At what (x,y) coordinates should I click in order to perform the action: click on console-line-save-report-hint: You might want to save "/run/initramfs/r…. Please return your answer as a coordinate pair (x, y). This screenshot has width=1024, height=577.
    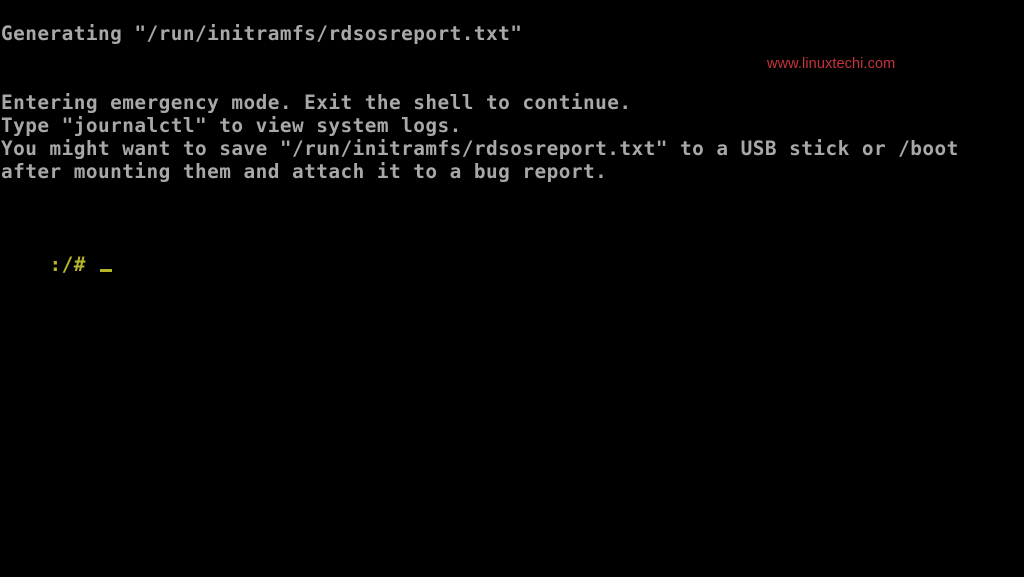
    Looking at the image, I should click on (480, 148).